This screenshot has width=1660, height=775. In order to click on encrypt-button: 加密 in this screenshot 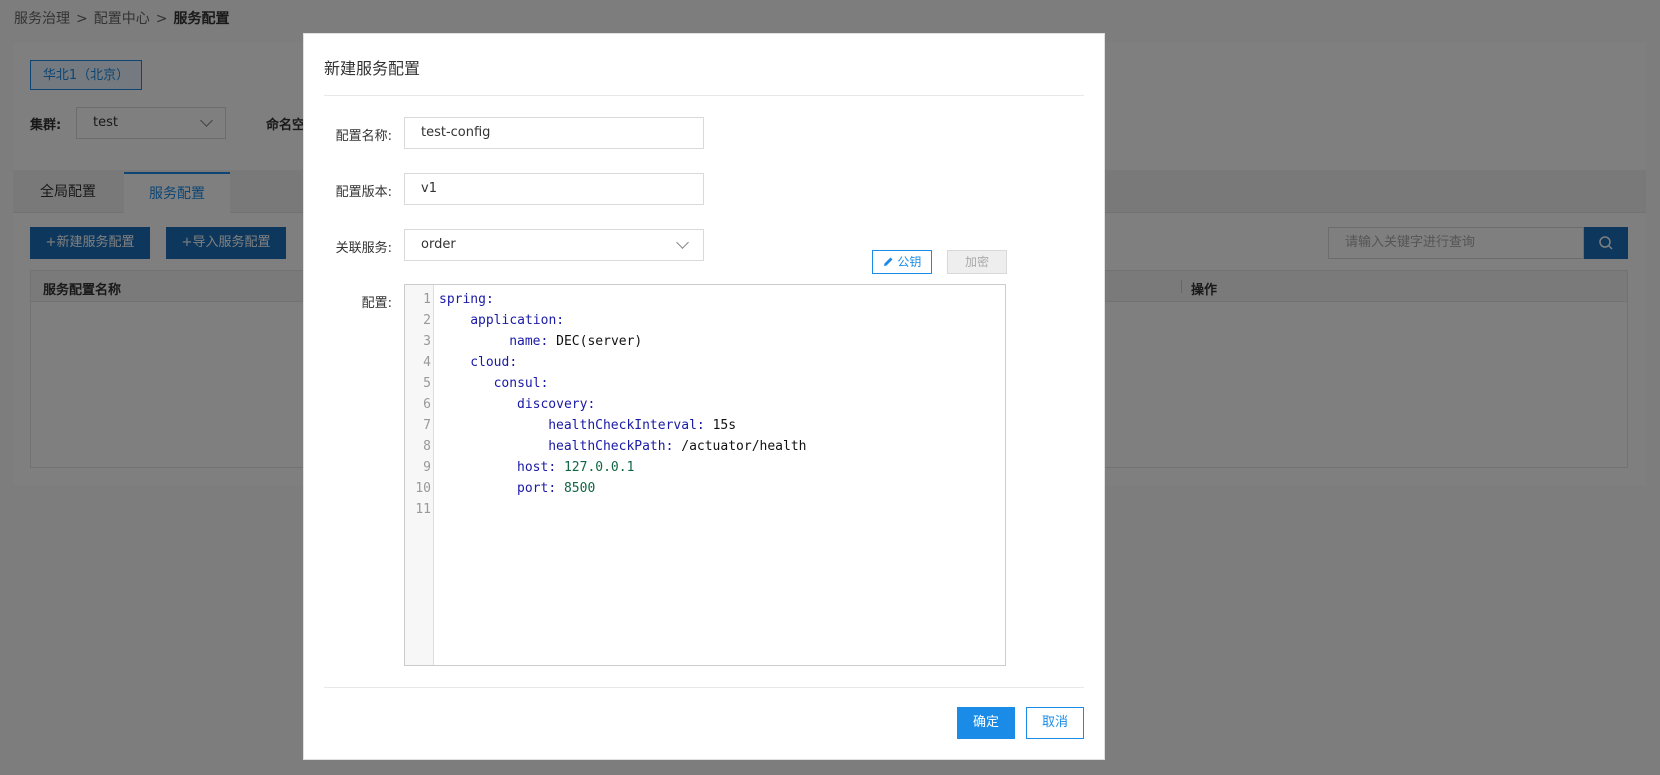, I will do `click(977, 262)`.